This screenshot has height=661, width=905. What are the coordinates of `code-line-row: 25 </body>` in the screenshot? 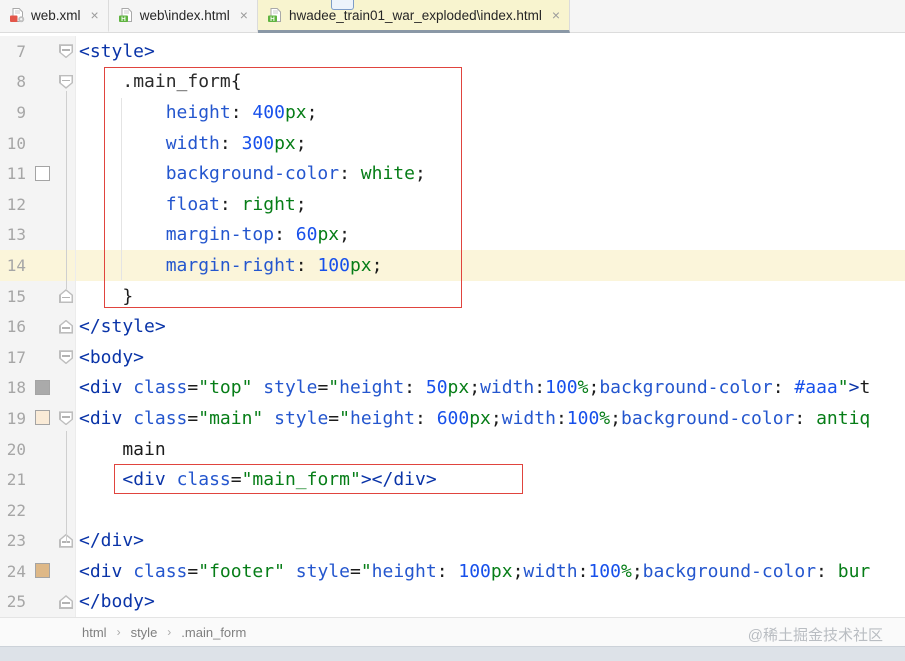 It's located at (452, 601).